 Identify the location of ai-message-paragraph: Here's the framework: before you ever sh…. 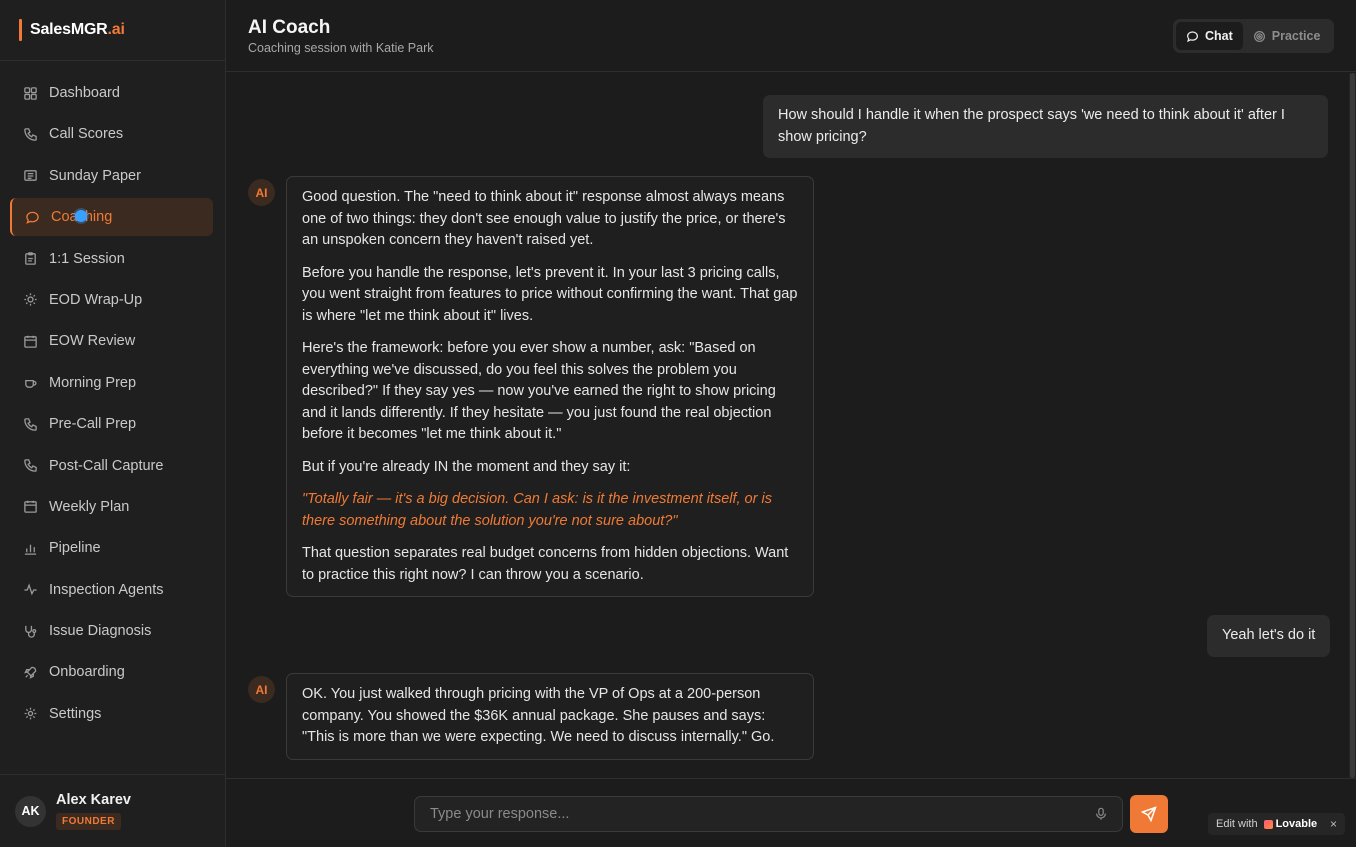
(539, 391).